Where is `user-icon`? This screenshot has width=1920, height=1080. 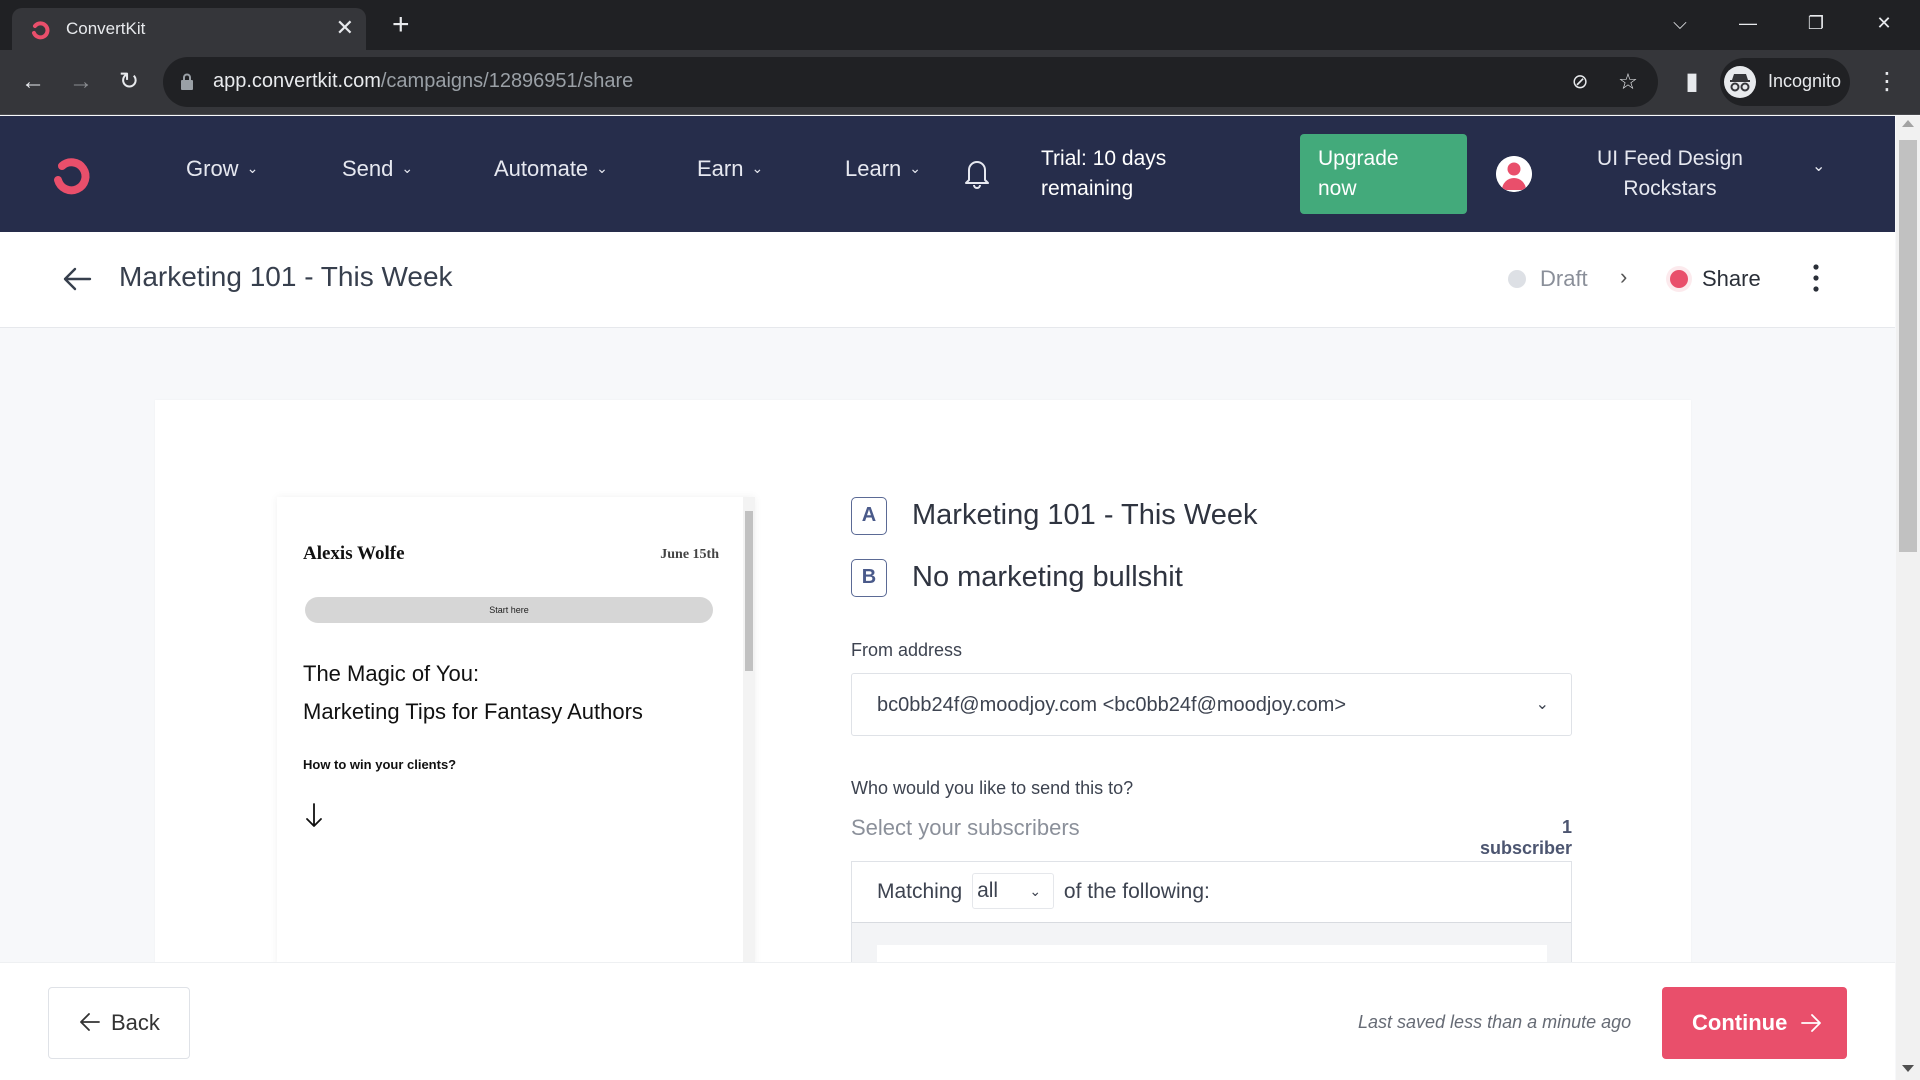
user-icon is located at coordinates (1514, 174).